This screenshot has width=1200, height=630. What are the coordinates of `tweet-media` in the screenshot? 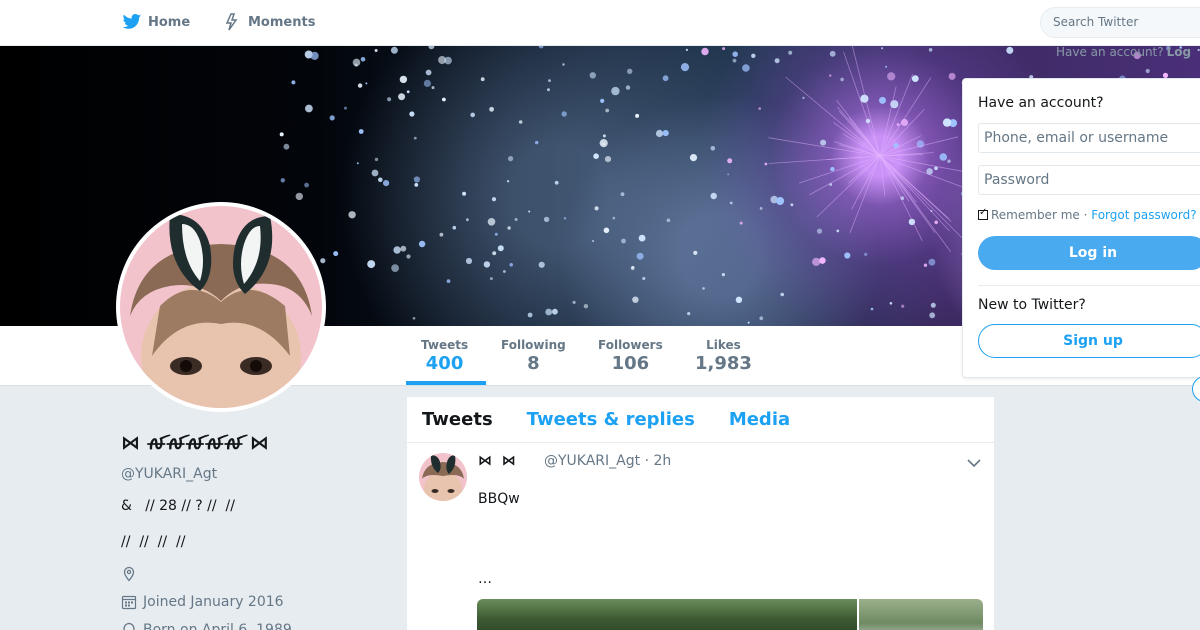 It's located at (730, 614).